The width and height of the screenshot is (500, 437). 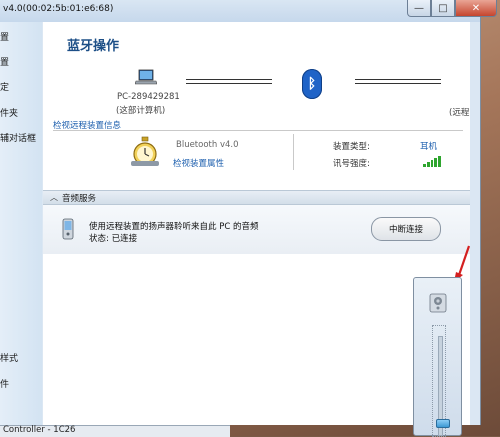 I want to click on device-properties-link: 检视装置属性, so click(x=198, y=163).